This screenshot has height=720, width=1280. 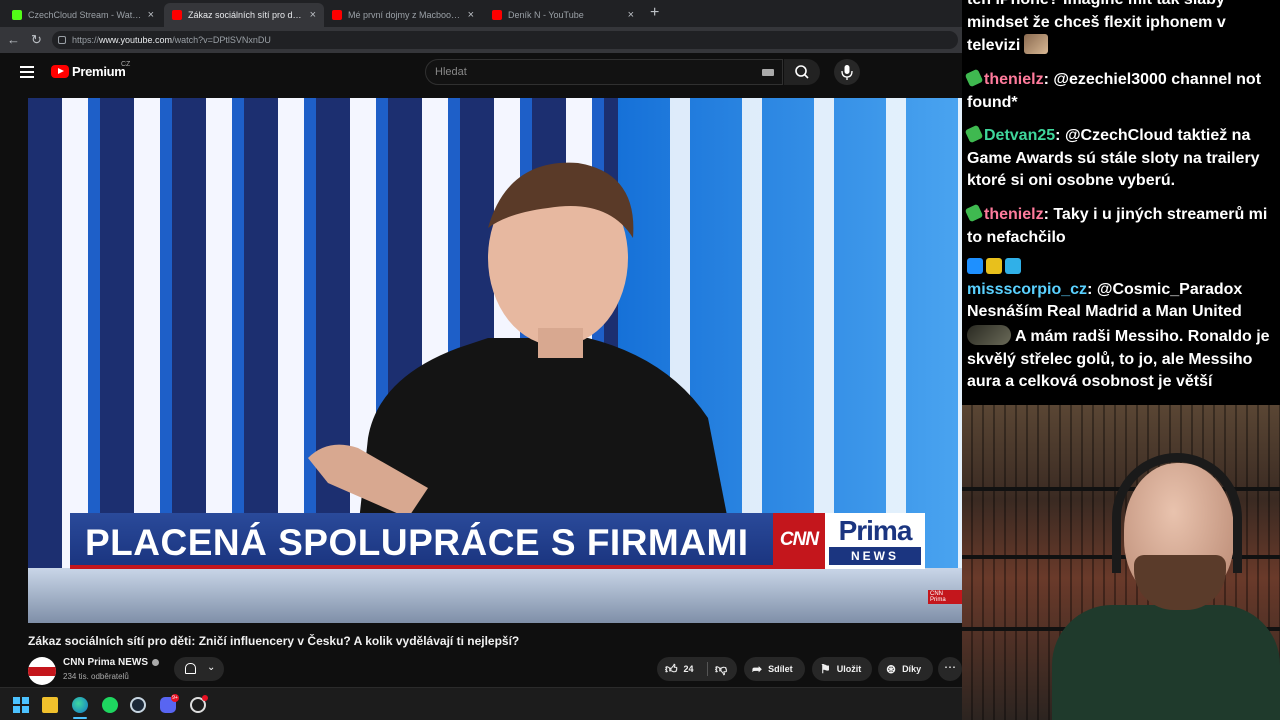 What do you see at coordinates (1166, 662) in the screenshot?
I see `streamer-shirt` at bounding box center [1166, 662].